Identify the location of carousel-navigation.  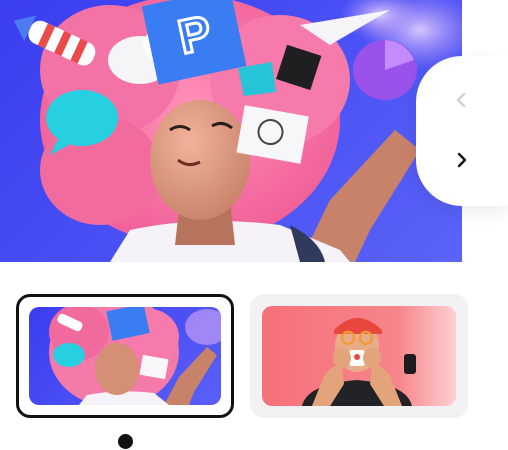
(462, 131).